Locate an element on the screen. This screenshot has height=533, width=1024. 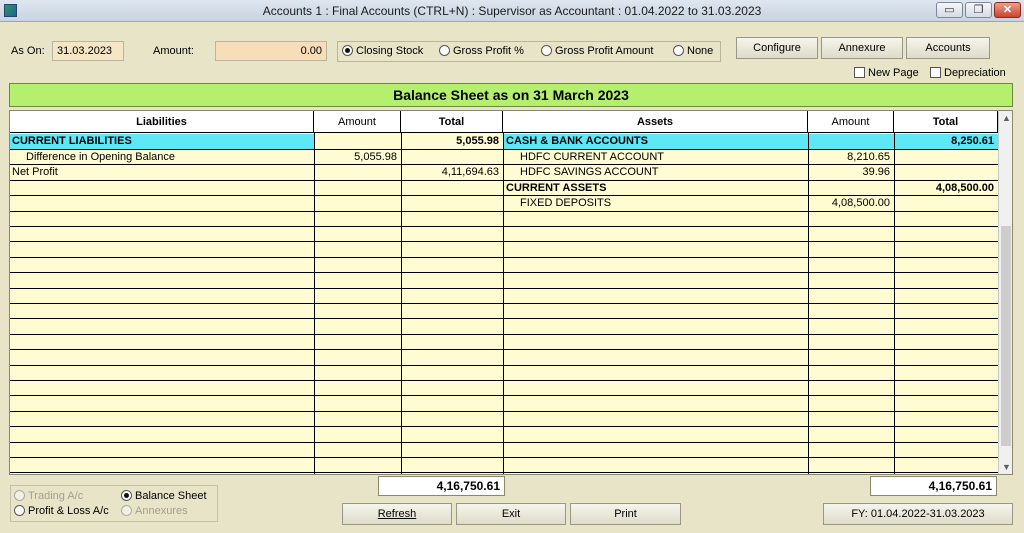
as-on-label: As On: is located at coordinates (28, 51).